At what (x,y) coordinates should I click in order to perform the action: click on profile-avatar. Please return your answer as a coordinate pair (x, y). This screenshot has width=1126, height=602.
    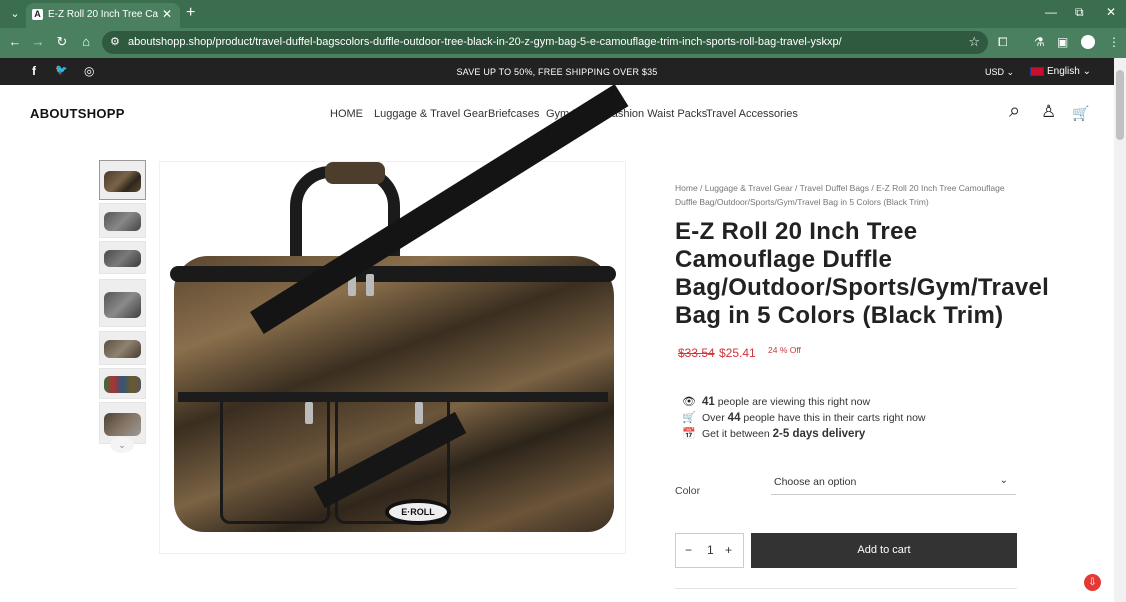
    Looking at the image, I should click on (1088, 42).